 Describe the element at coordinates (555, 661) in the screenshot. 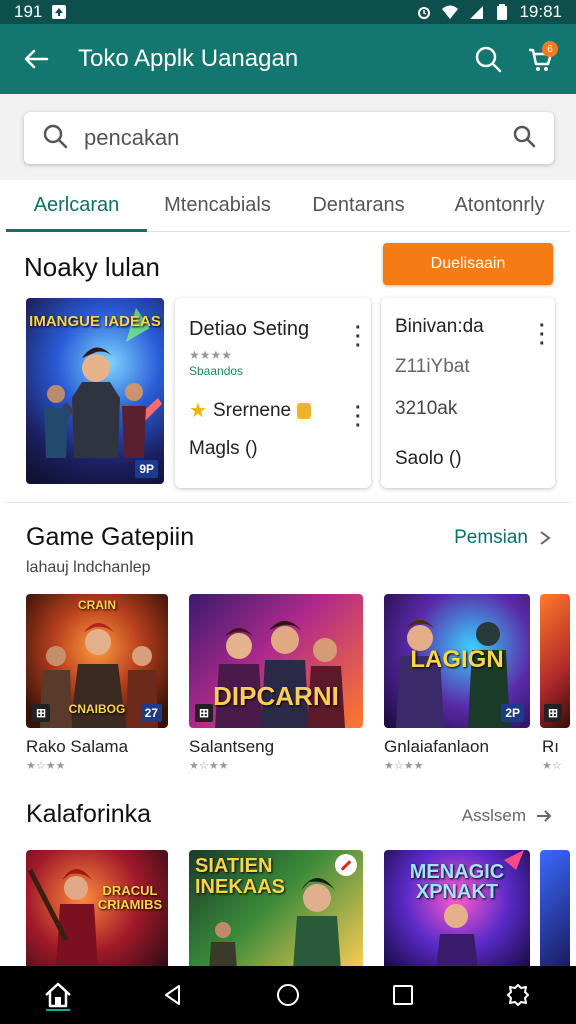

I see `game-poster-4: ⊞` at that location.